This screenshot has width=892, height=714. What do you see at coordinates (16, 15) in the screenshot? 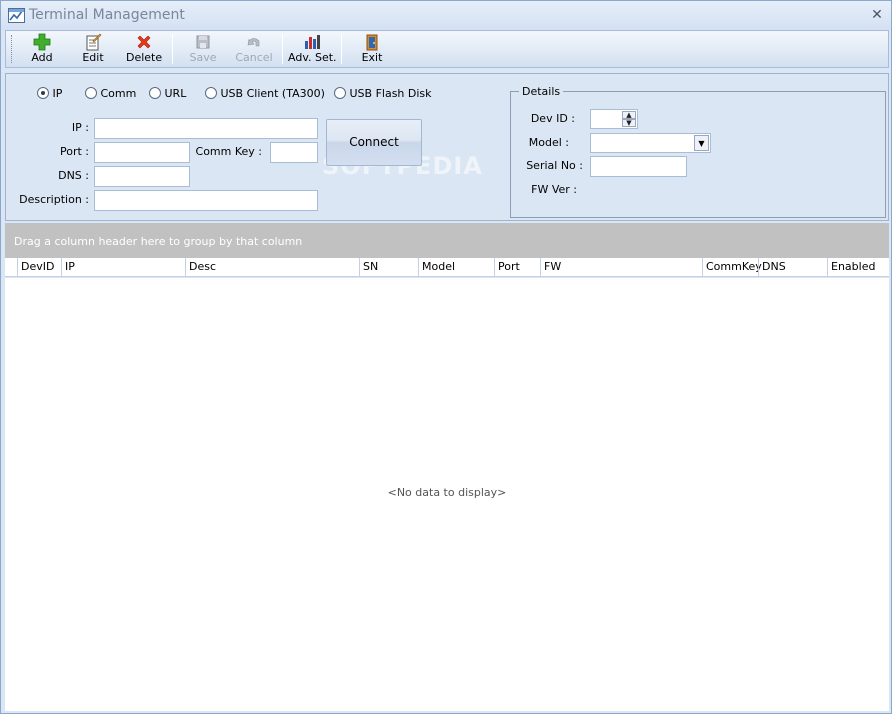
I see `app-icon` at bounding box center [16, 15].